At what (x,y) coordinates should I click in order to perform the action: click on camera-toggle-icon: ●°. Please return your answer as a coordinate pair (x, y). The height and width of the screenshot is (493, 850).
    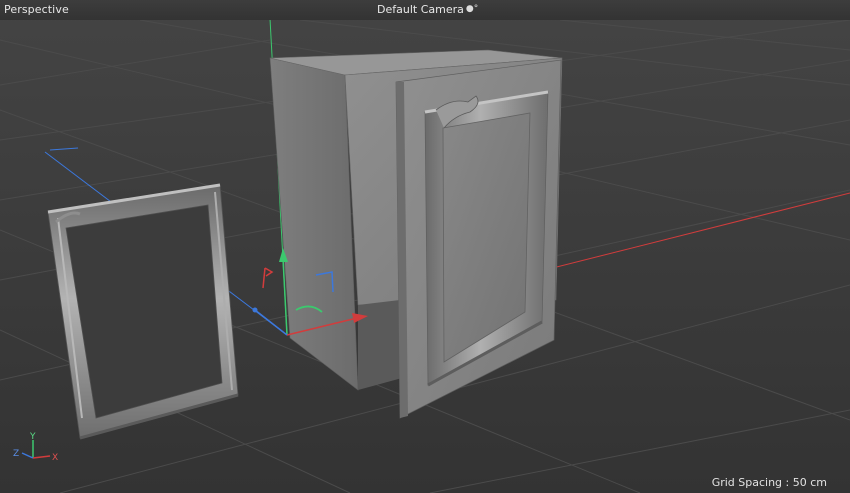
    Looking at the image, I should click on (472, 9).